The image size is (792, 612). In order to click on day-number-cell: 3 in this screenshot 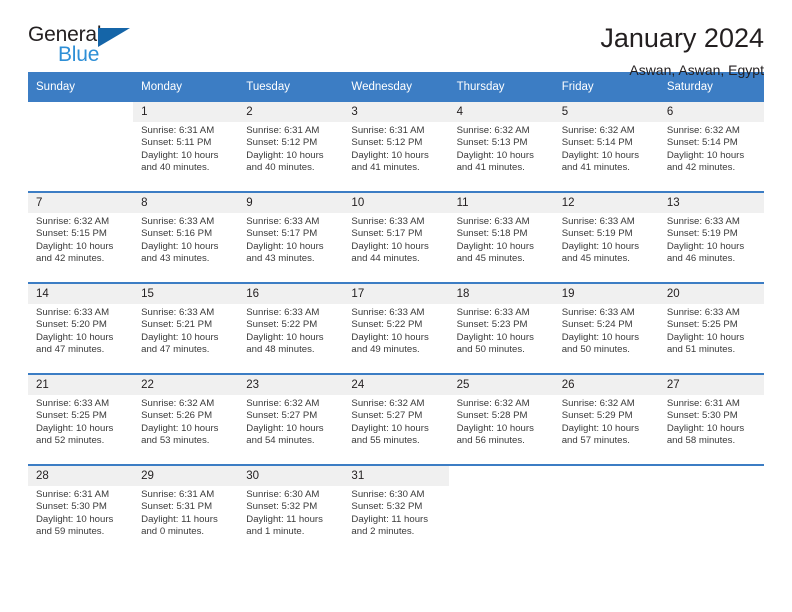, I will do `click(396, 112)`.